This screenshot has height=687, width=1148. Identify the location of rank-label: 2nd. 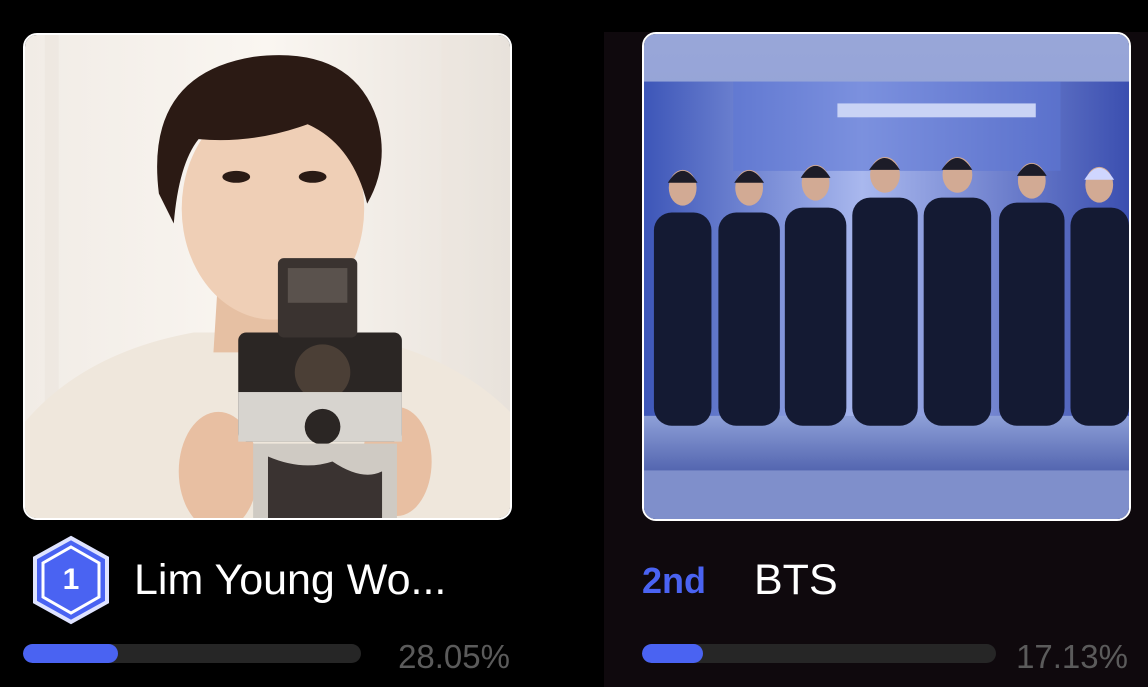
(674, 580).